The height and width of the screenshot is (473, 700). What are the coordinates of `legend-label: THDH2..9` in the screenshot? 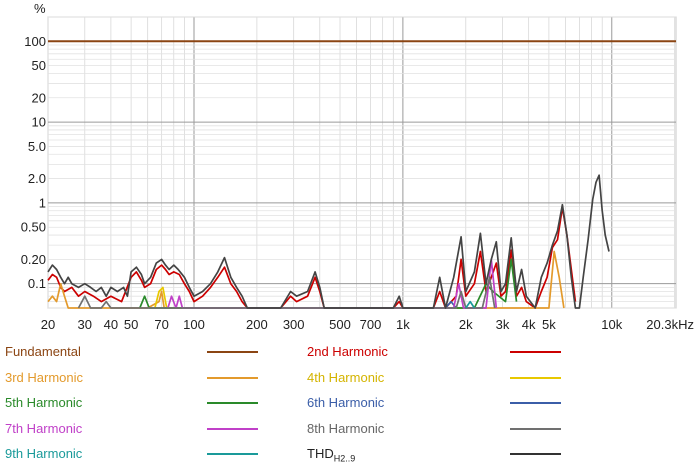 It's located at (331, 455).